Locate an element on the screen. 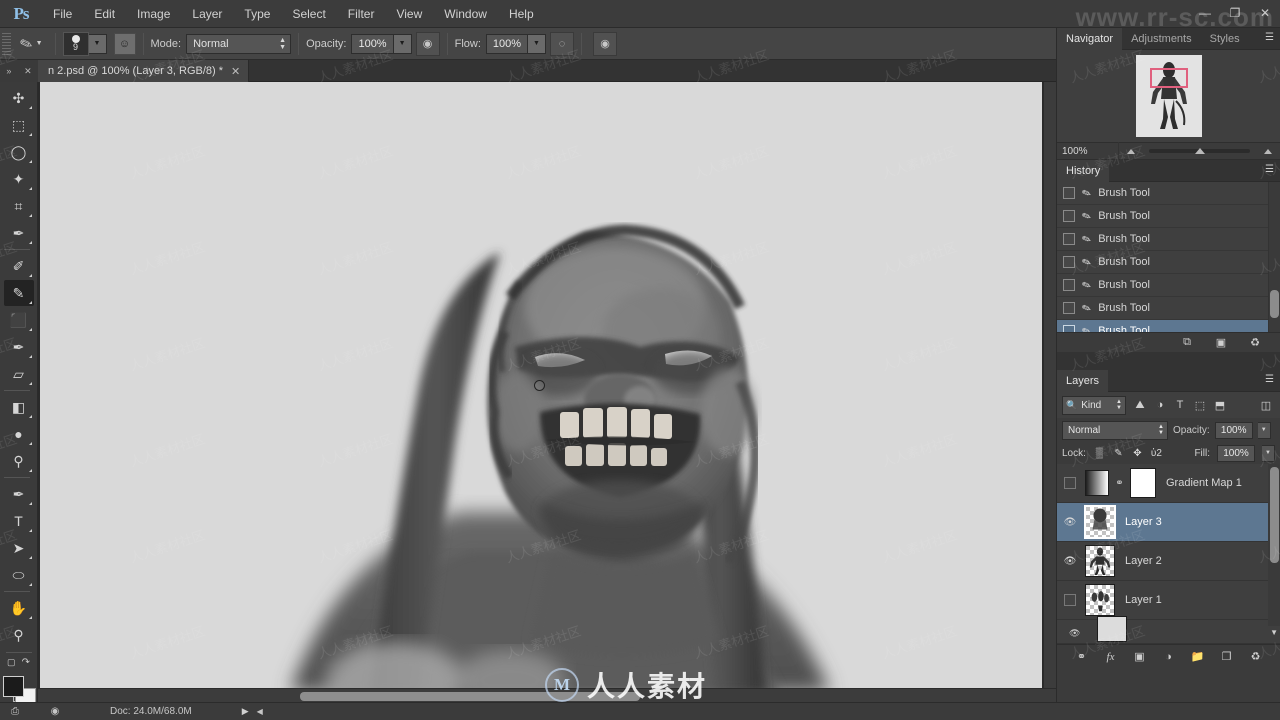 This screenshot has height=720, width=1280. tab-layers: Layers is located at coordinates (1083, 380).